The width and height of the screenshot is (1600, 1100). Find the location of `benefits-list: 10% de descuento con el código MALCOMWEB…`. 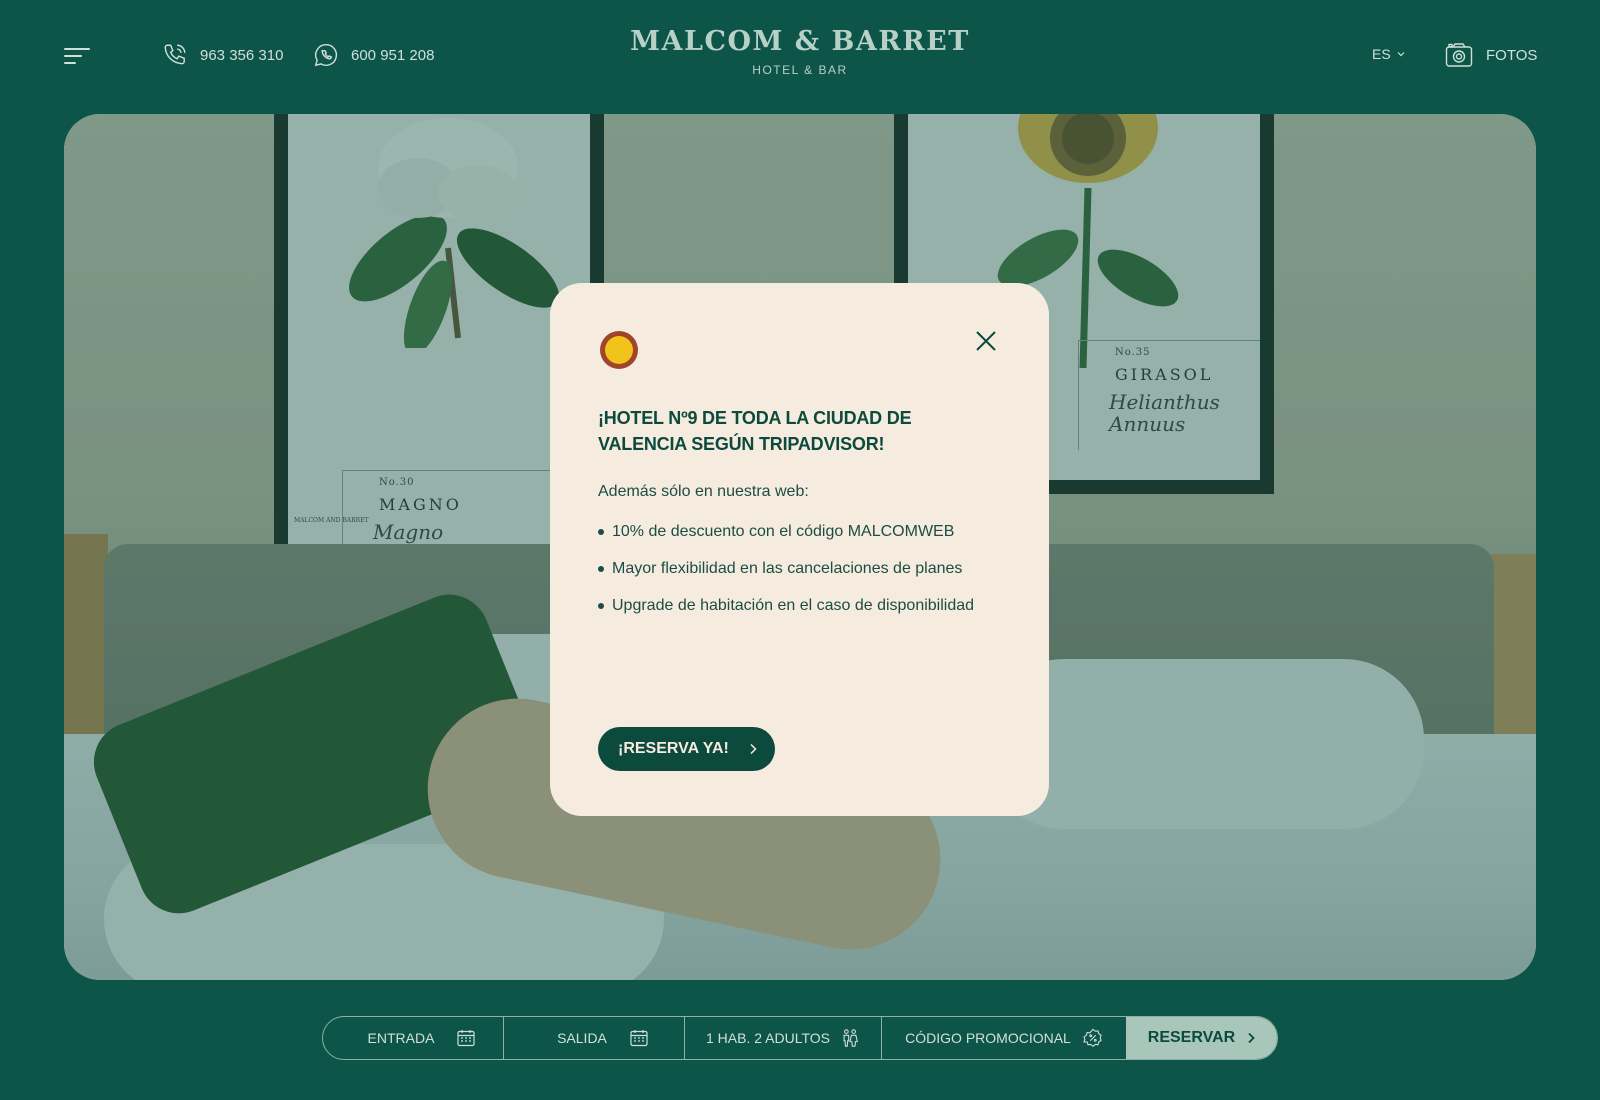

benefits-list: 10% de descuento con el código MALCOMWEB… is located at coordinates (788, 574).